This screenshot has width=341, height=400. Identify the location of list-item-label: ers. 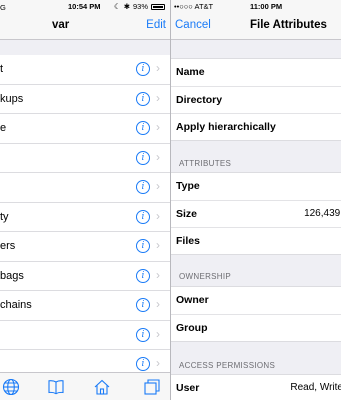
(8, 246).